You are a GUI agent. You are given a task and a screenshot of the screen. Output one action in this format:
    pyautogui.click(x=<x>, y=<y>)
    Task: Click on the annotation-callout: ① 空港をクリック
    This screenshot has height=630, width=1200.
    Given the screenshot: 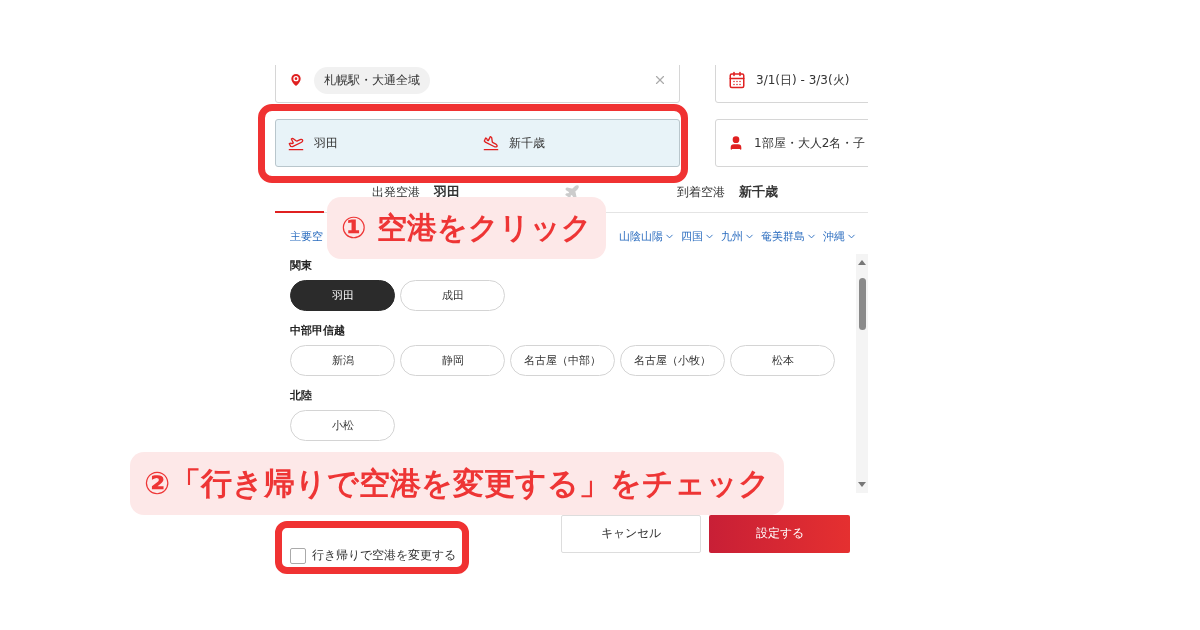 What is the action you would take?
    pyautogui.click(x=466, y=228)
    